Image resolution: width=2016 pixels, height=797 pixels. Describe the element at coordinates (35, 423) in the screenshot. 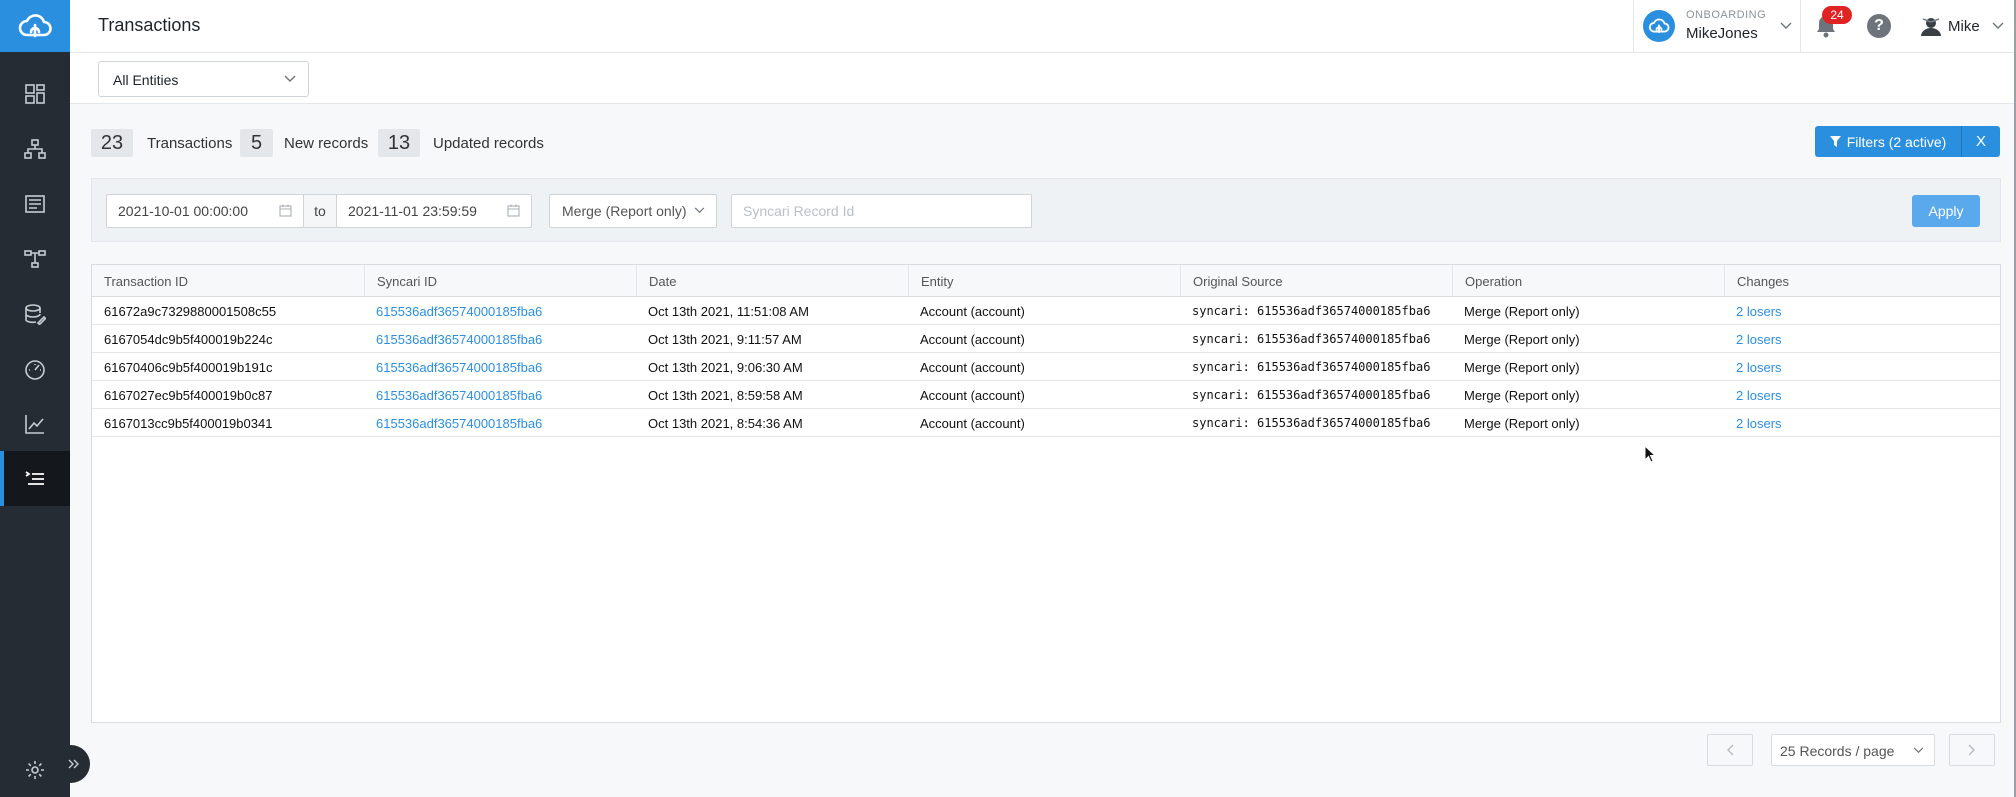

I see `nav-analytics` at that location.